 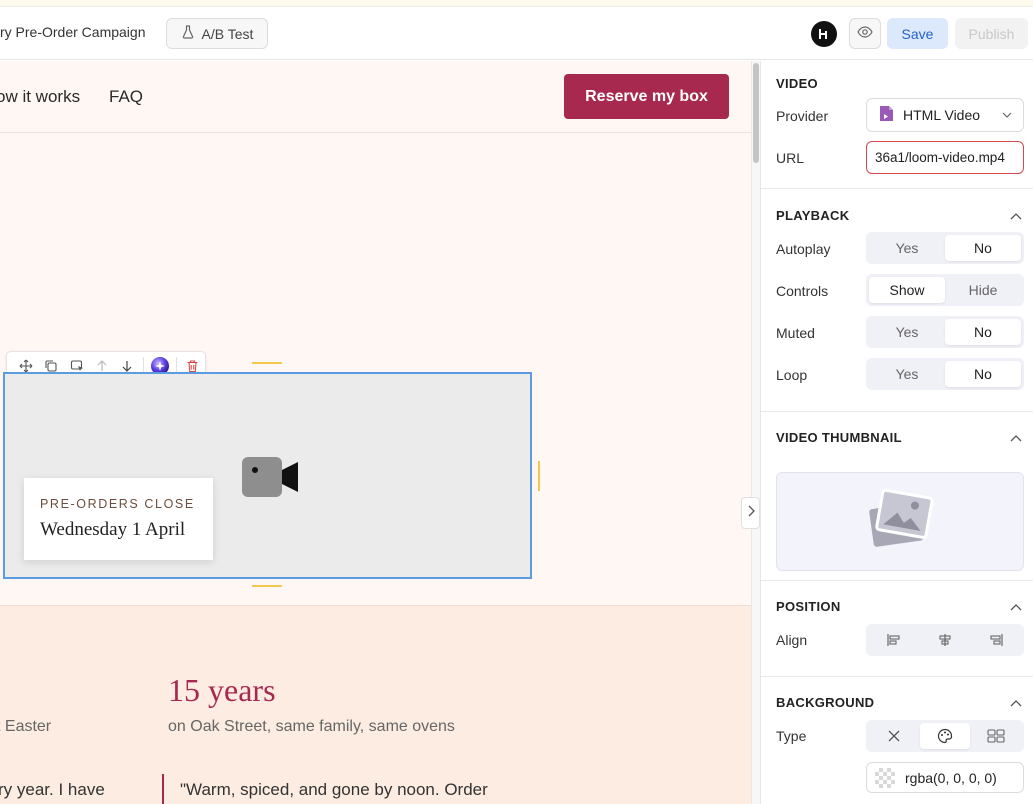 I want to click on preorder-close-date: Wednesday 1 April, so click(x=113, y=529).